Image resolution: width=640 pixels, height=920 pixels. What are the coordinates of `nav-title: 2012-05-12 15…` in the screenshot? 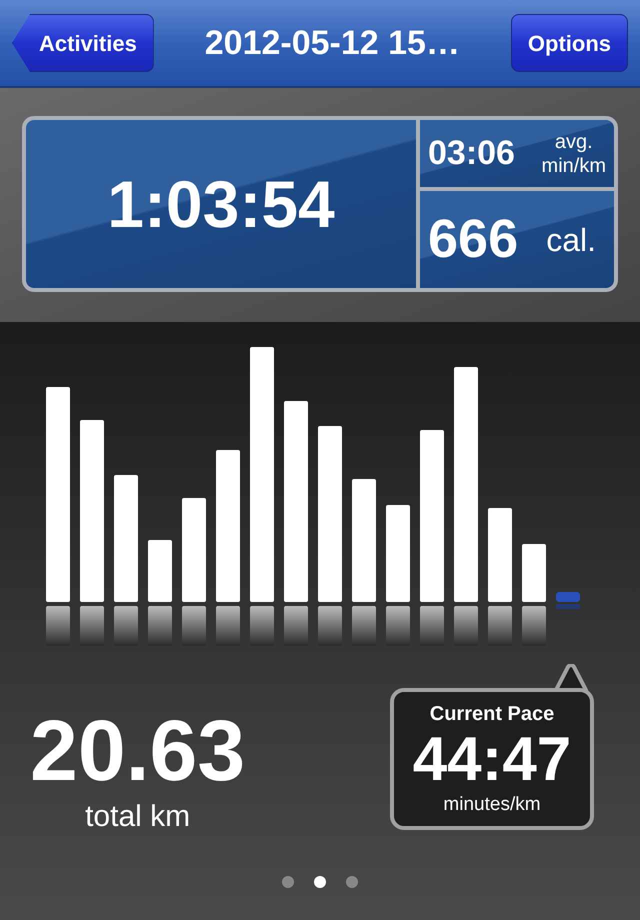 It's located at (332, 43).